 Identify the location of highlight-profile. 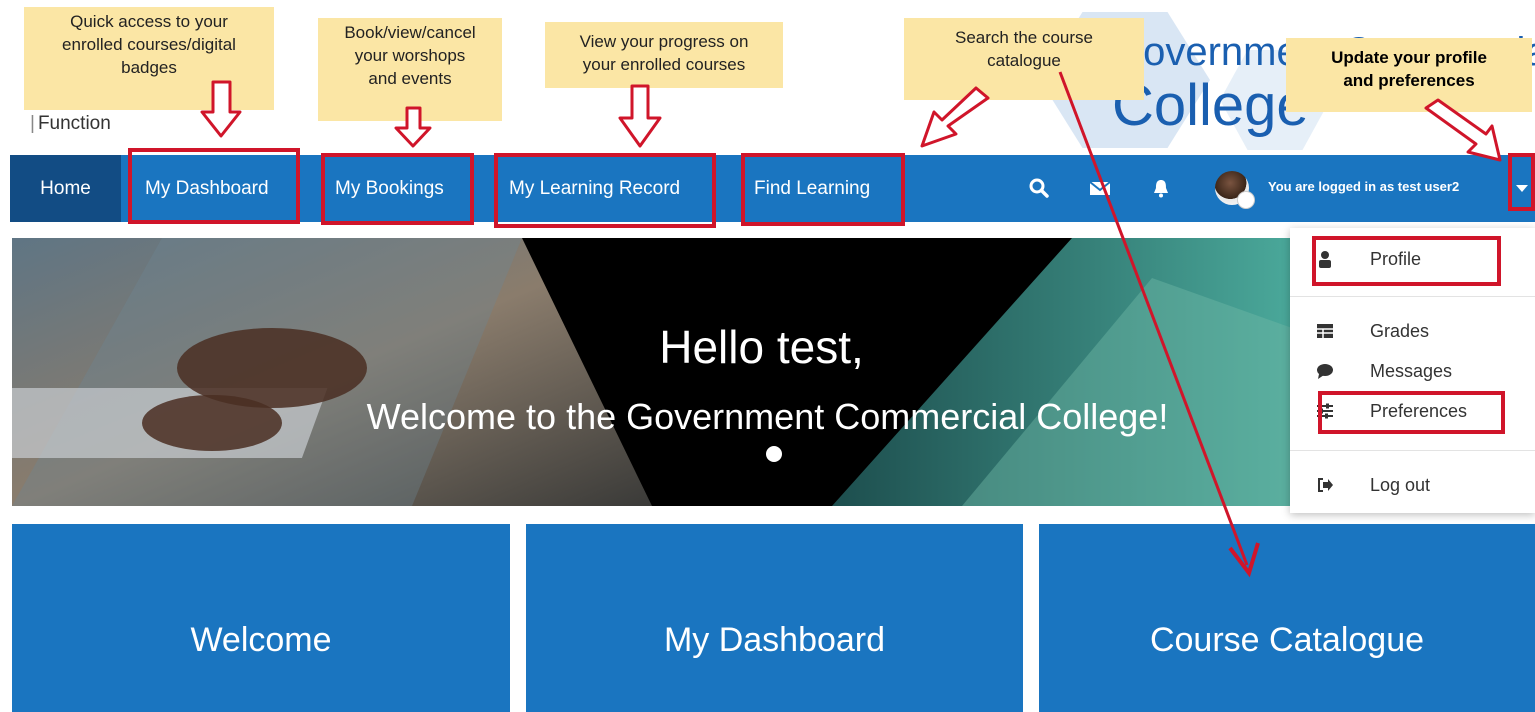
(1406, 261).